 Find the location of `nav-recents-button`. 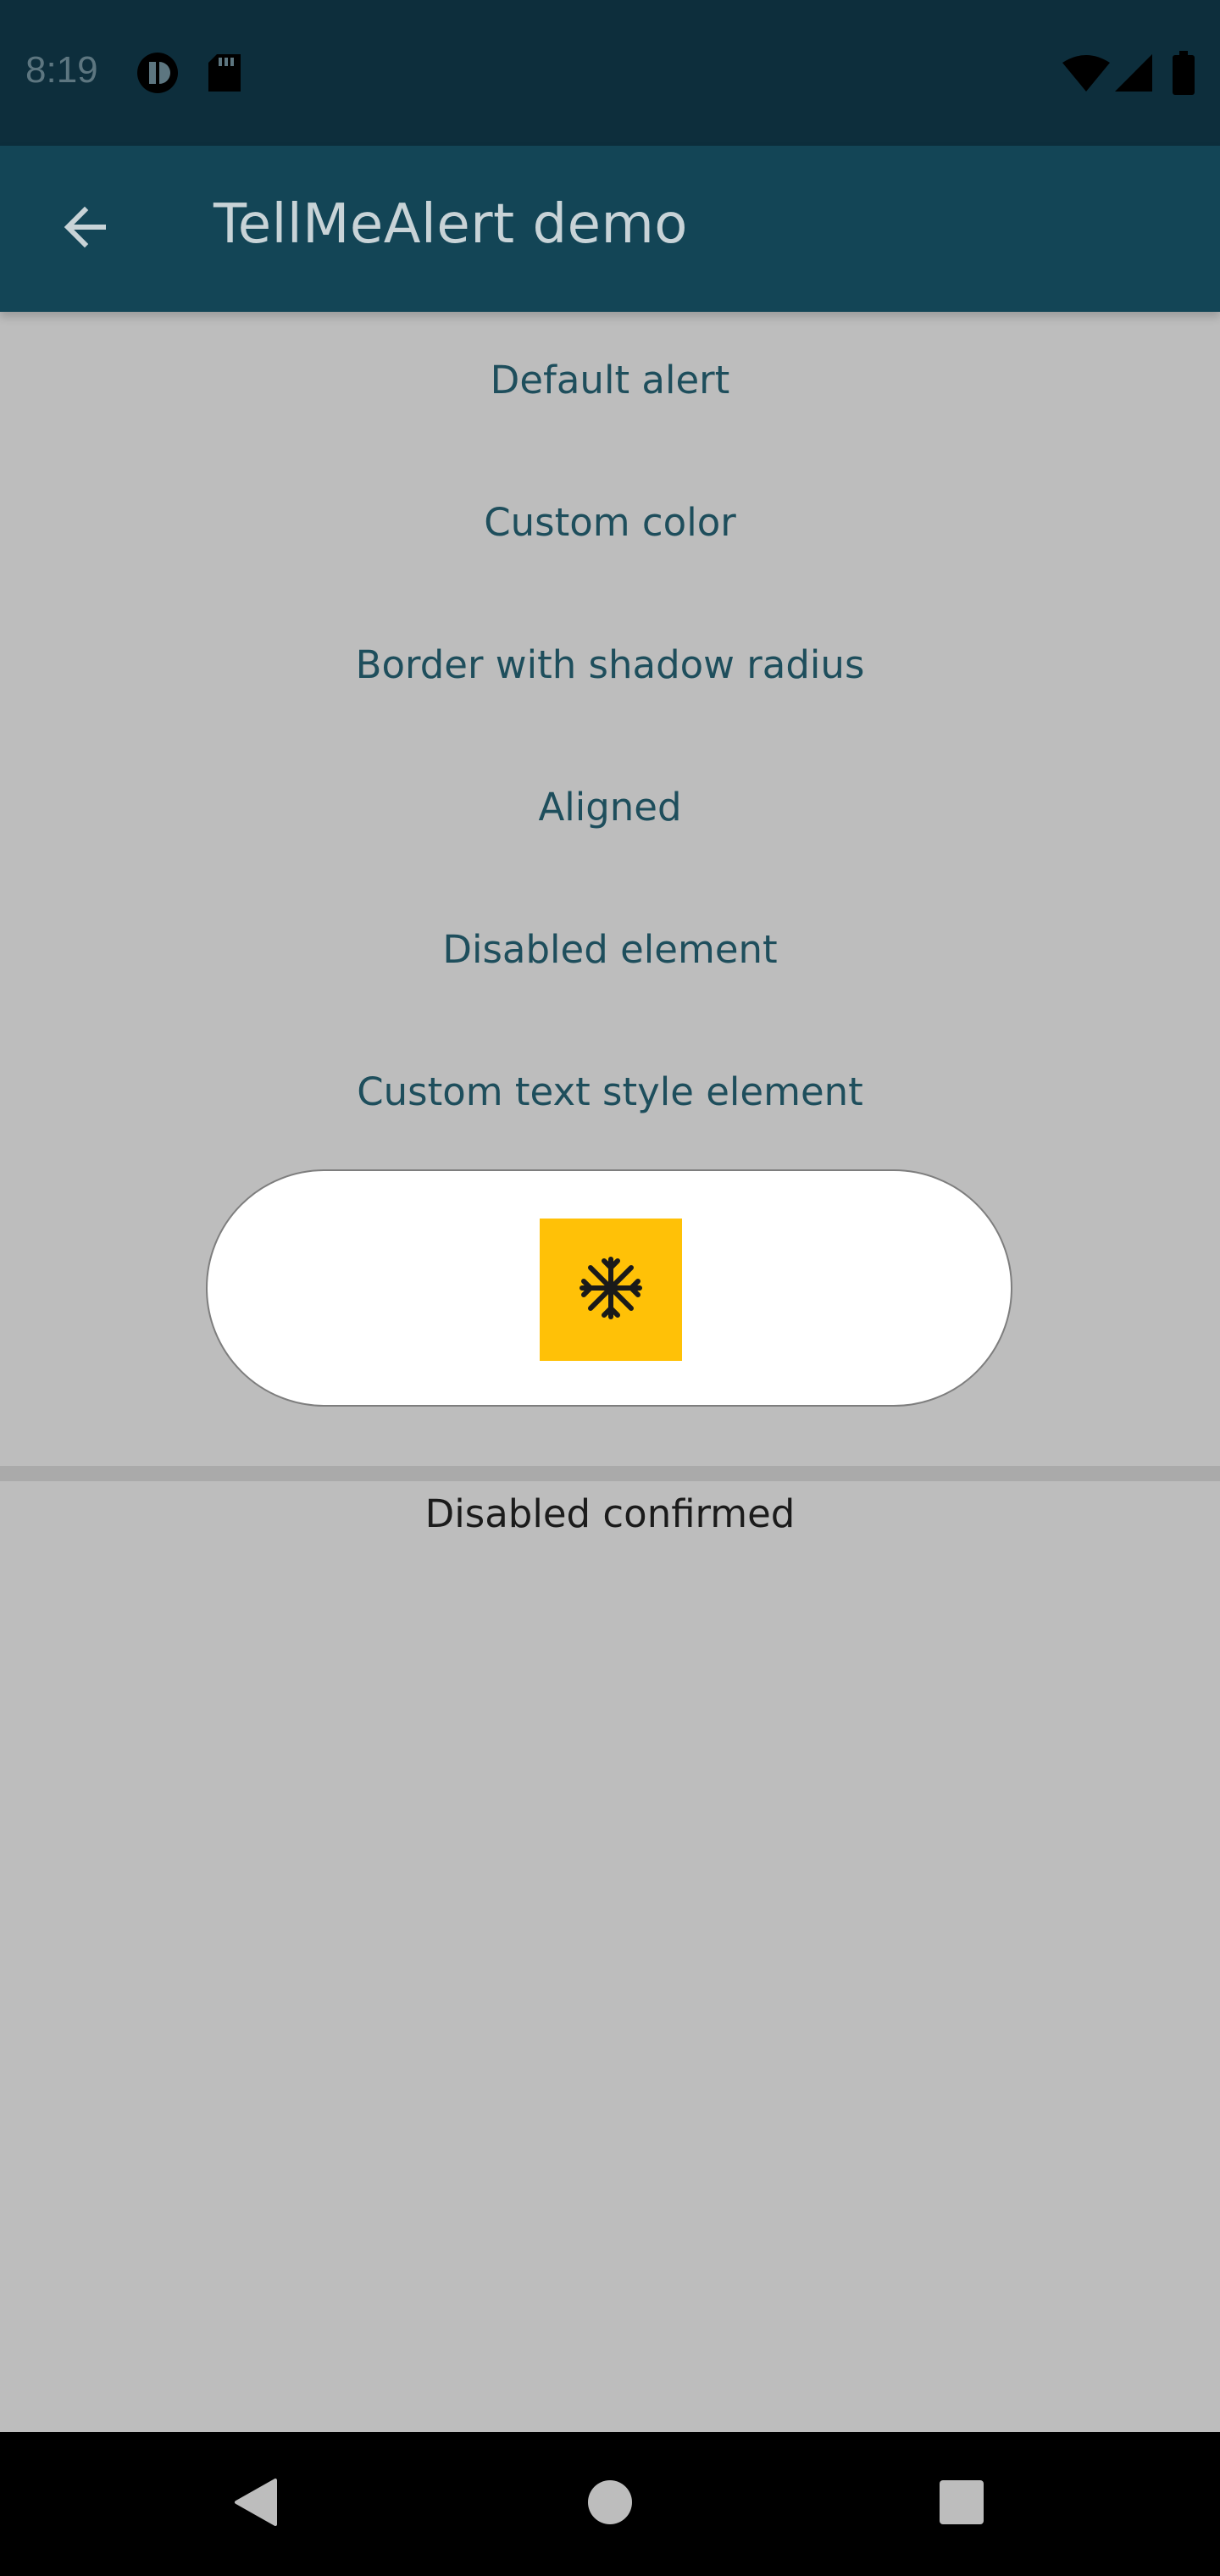

nav-recents-button is located at coordinates (961, 2504).